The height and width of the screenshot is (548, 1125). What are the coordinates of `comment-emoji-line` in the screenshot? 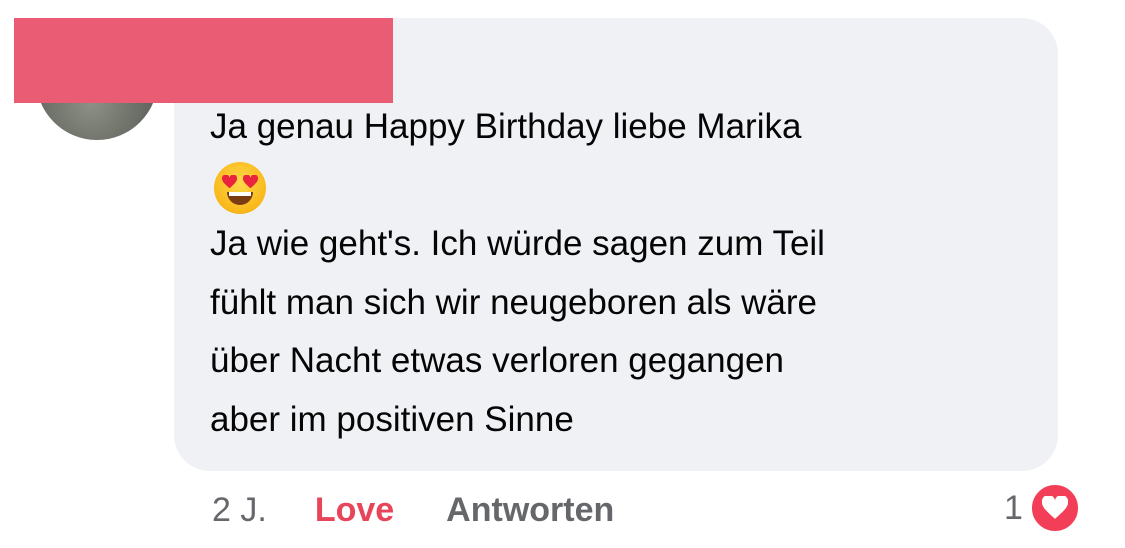 It's located at (625, 186).